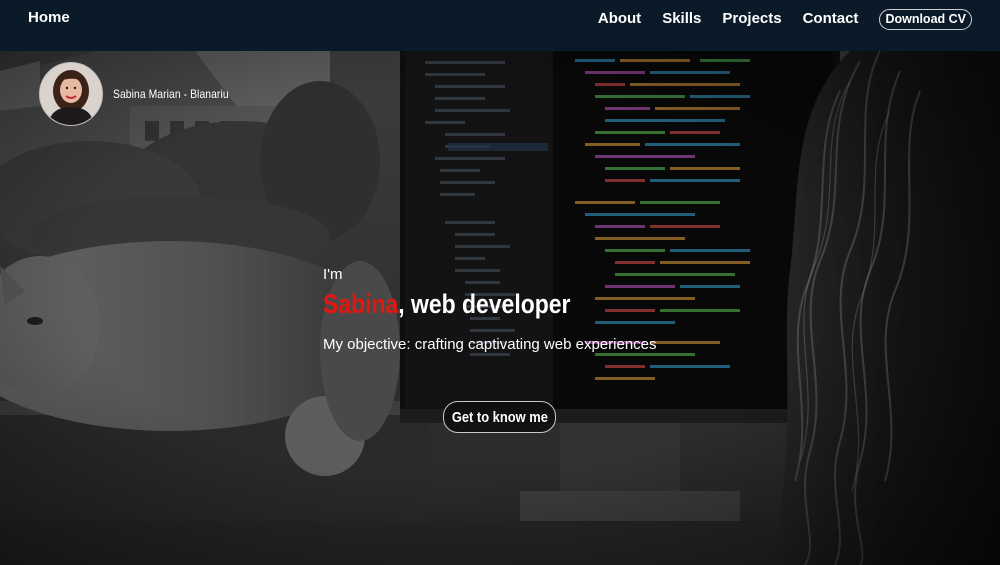 This screenshot has height=565, width=1000. What do you see at coordinates (49, 17) in the screenshot?
I see `nav-home-link: Home` at bounding box center [49, 17].